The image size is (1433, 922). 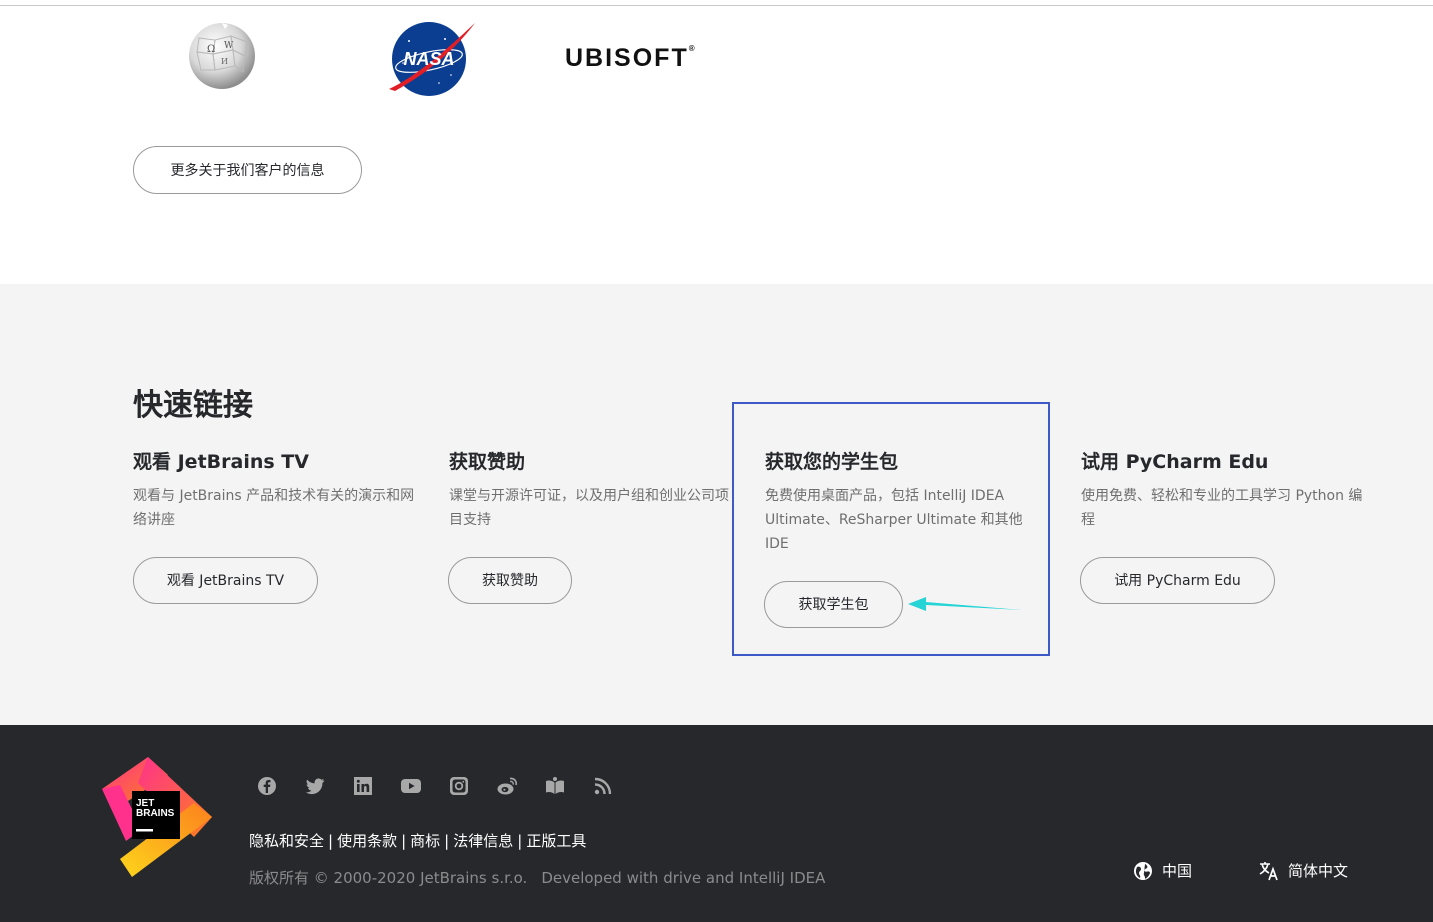 What do you see at coordinates (1268, 870) in the screenshot?
I see `translate-icon` at bounding box center [1268, 870].